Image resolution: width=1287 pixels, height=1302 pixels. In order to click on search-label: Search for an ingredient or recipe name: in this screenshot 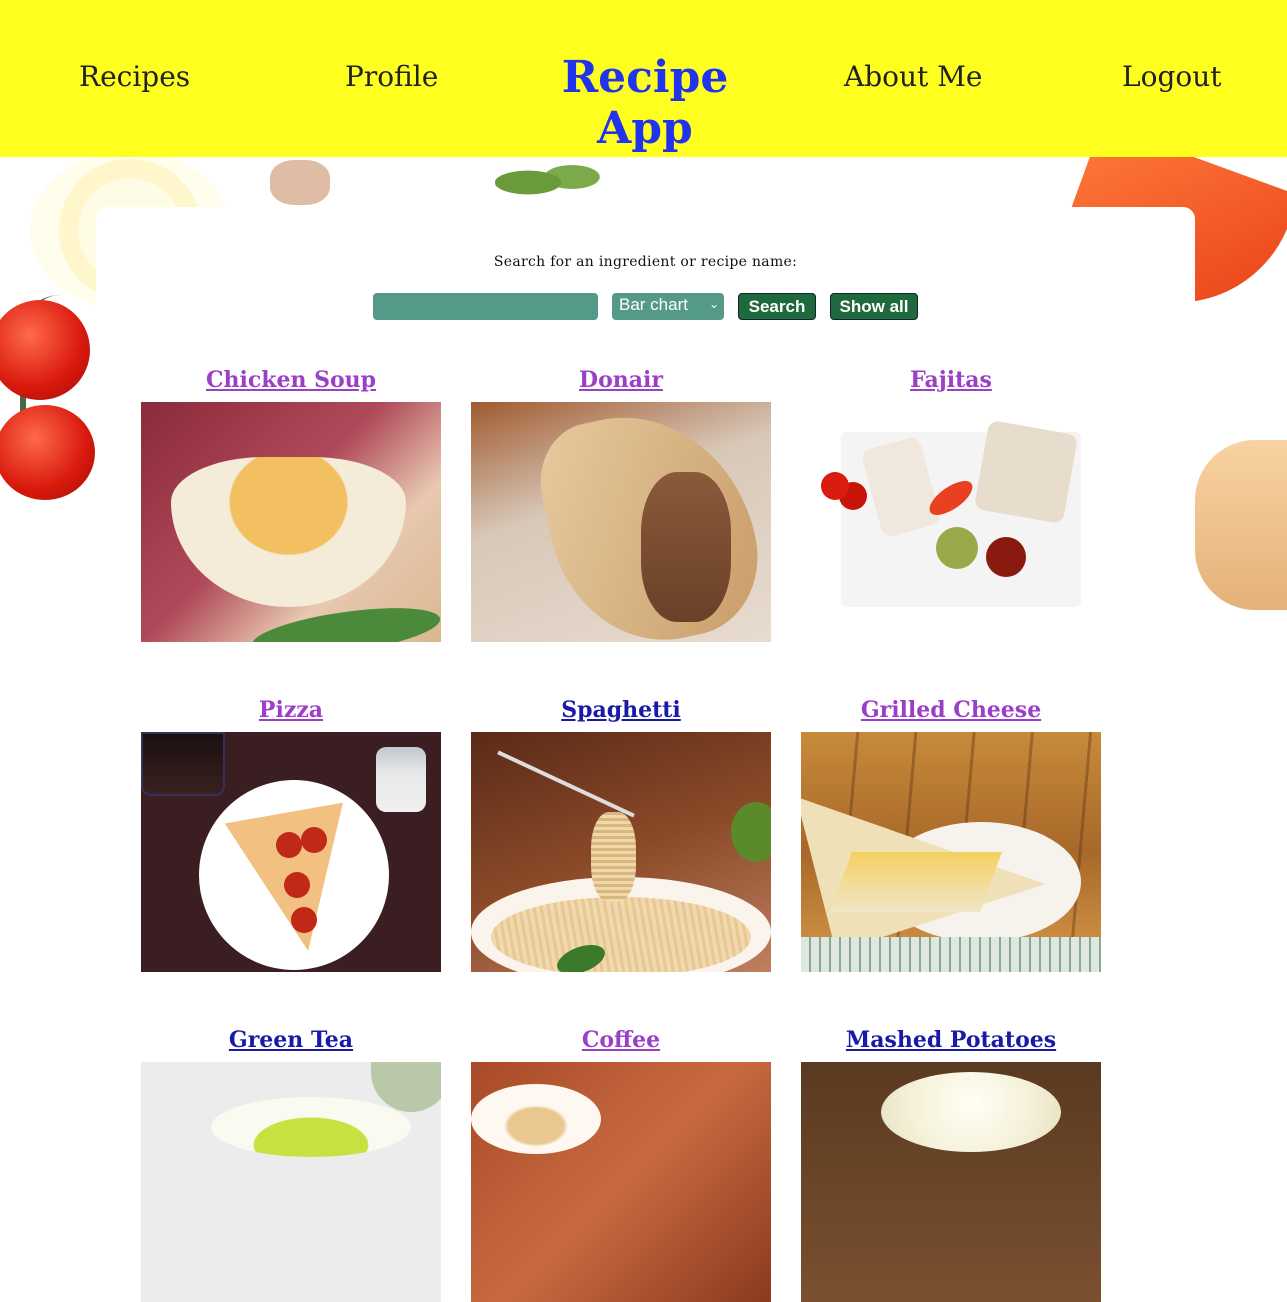, I will do `click(645, 262)`.